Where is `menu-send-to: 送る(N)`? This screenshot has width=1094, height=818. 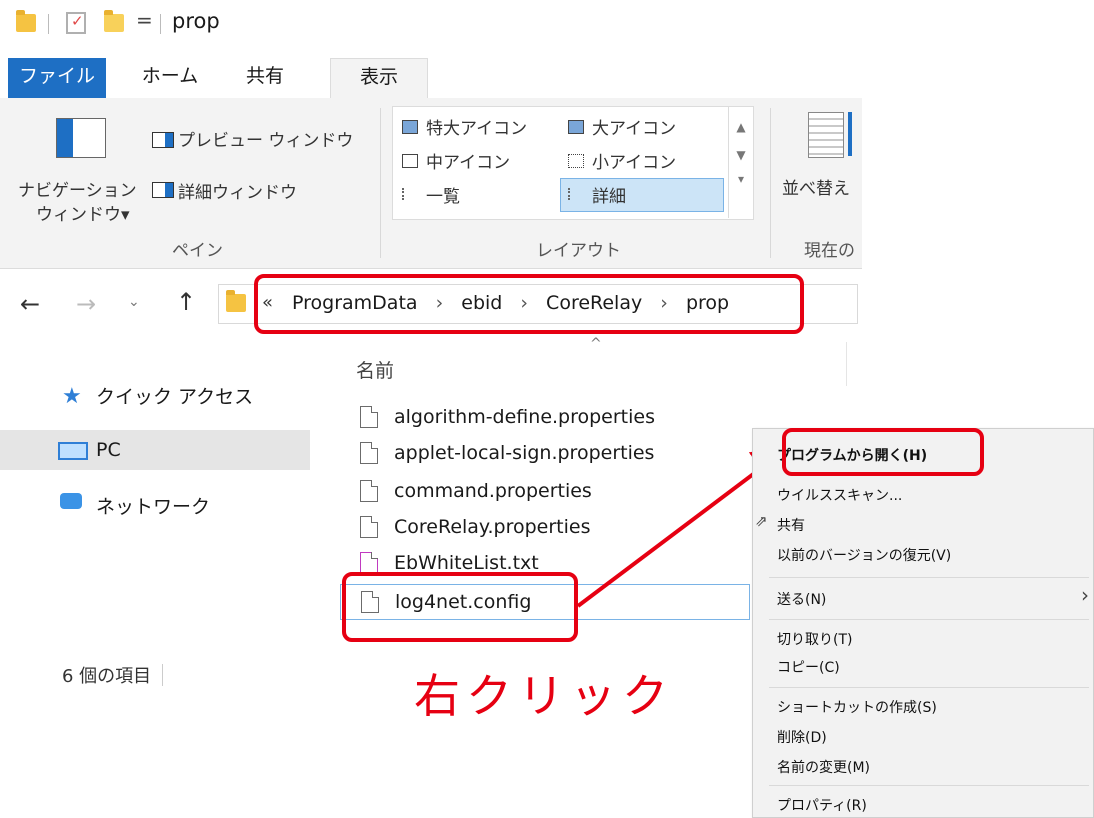 menu-send-to: 送る(N) is located at coordinates (801, 599).